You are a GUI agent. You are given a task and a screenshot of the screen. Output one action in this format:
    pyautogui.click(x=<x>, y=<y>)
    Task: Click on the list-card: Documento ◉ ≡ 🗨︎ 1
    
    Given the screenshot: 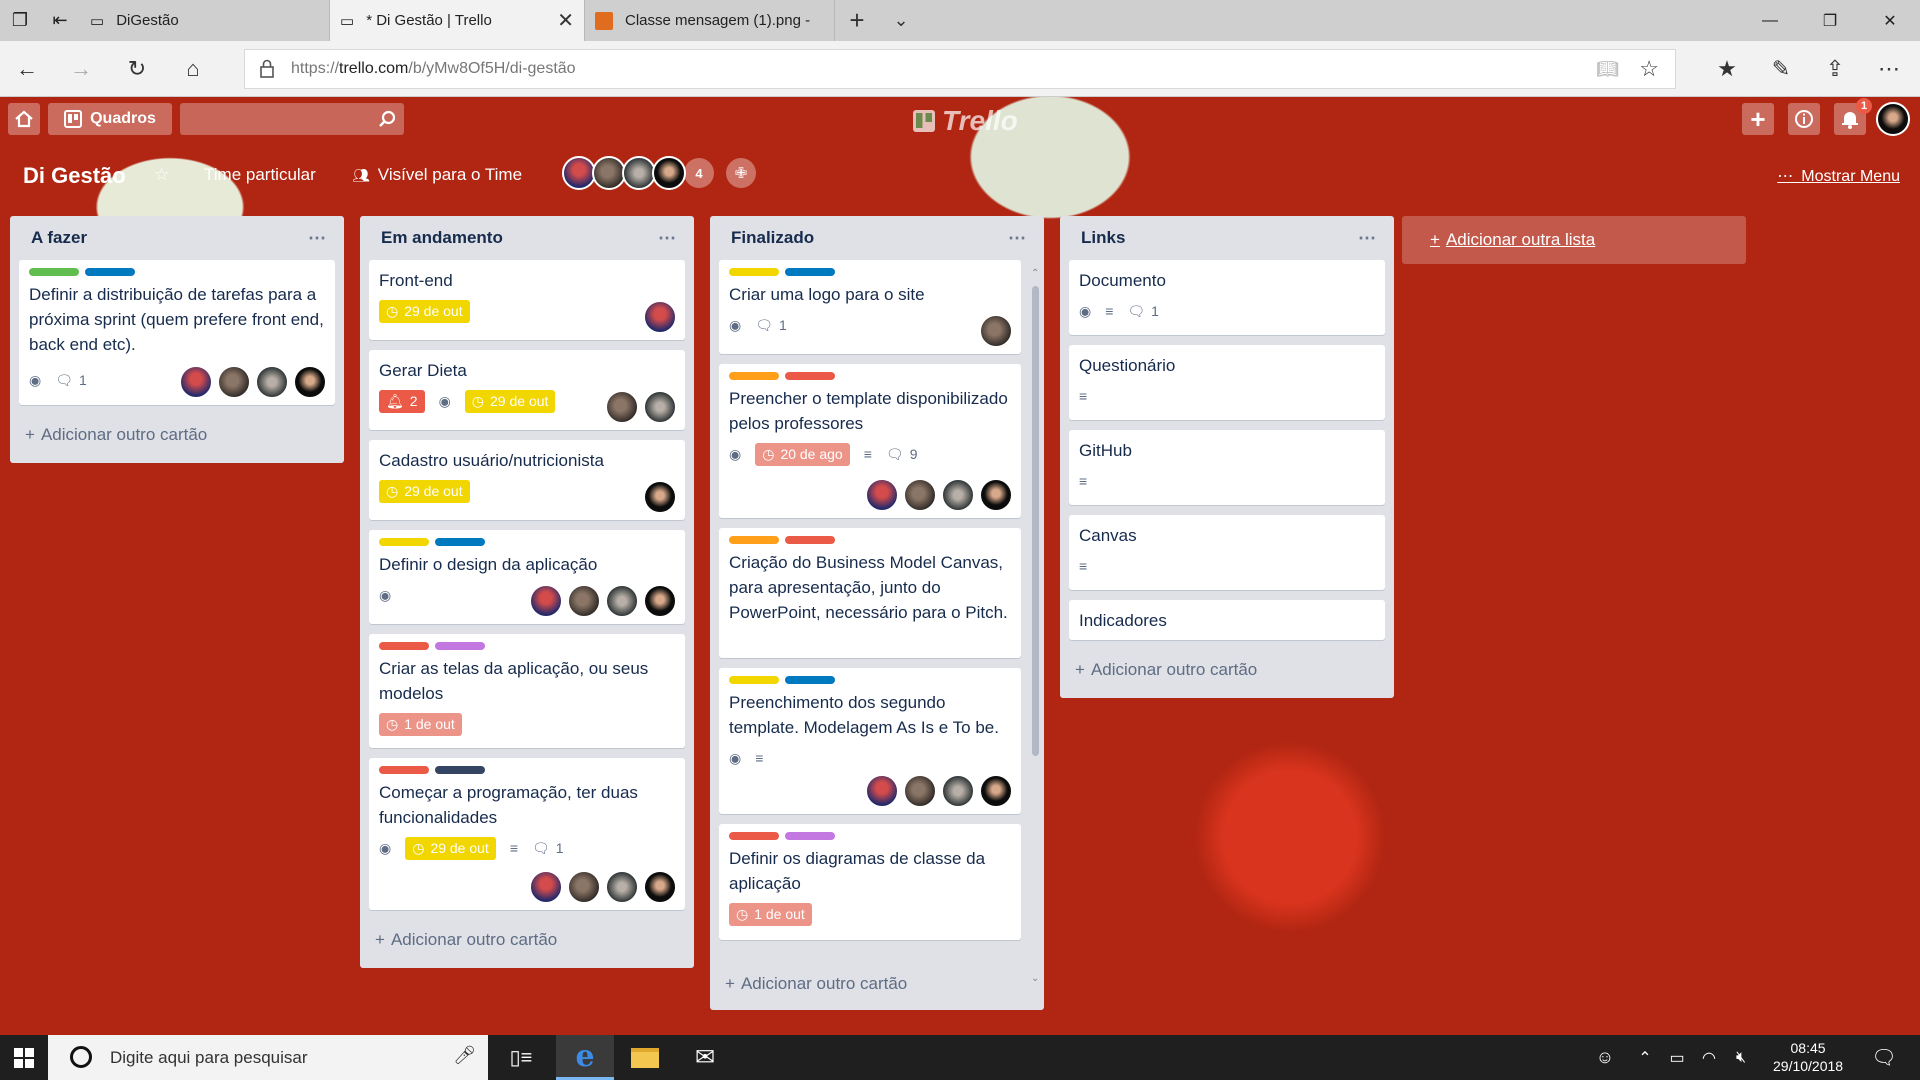 What is the action you would take?
    pyautogui.click(x=1227, y=297)
    